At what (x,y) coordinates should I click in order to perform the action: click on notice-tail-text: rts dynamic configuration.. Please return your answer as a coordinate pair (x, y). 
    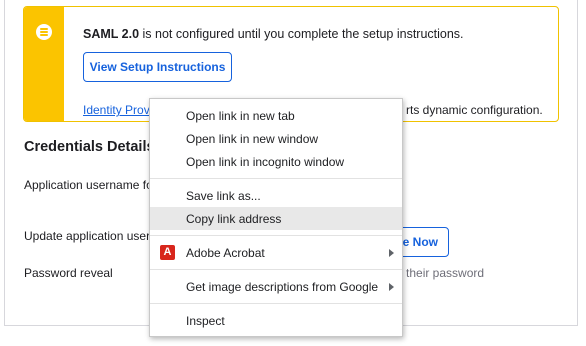
    Looking at the image, I should click on (474, 110).